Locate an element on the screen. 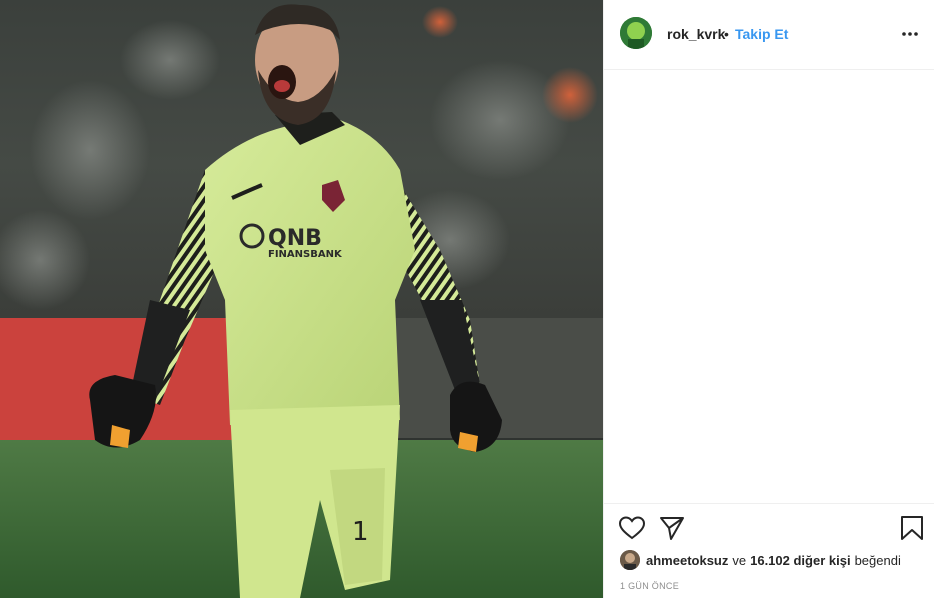 The image size is (934, 598). sponsor-text: QNB is located at coordinates (295, 238).